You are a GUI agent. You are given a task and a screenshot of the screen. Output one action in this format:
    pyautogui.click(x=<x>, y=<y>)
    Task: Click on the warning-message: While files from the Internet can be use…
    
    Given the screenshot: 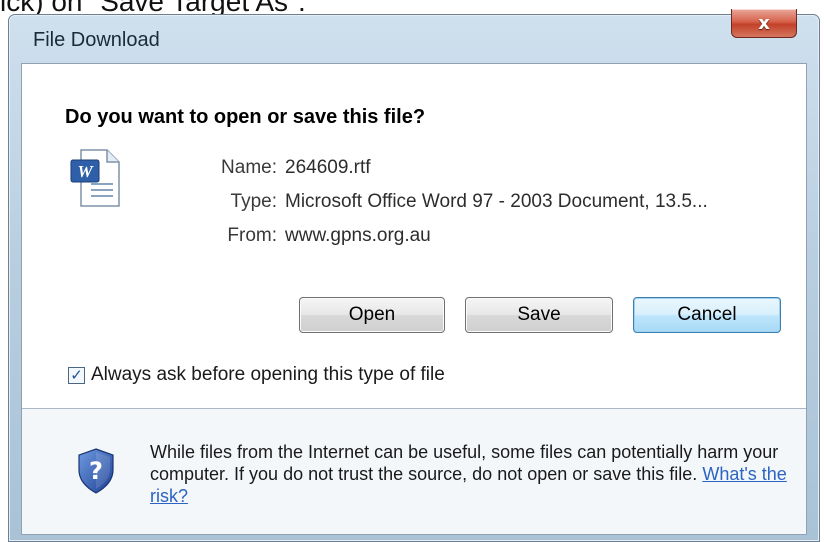 What is the action you would take?
    pyautogui.click(x=470, y=474)
    